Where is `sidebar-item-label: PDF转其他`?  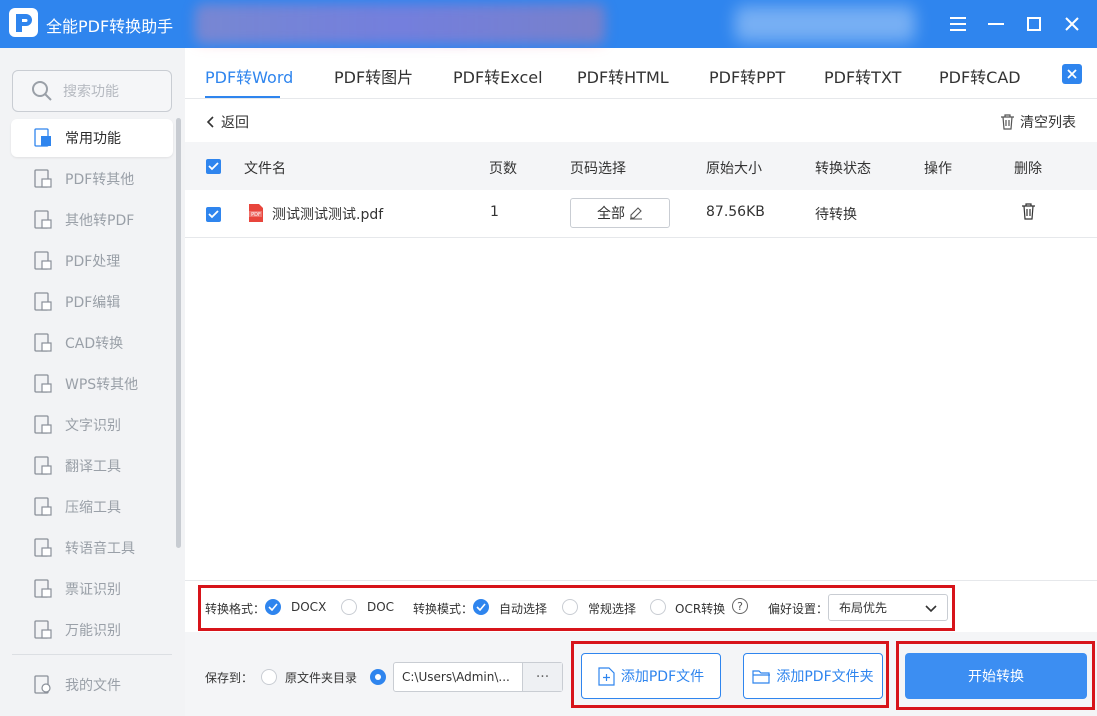 sidebar-item-label: PDF转其他 is located at coordinates (100, 180).